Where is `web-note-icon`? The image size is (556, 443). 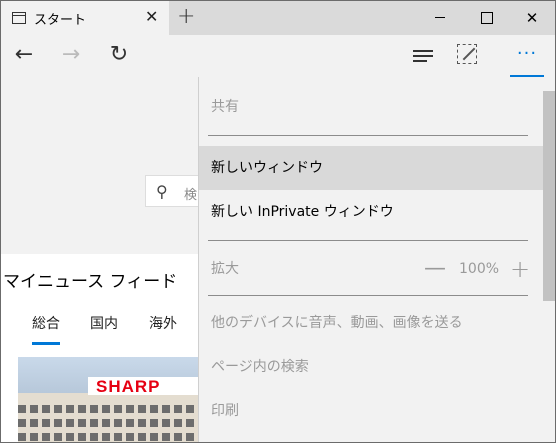
web-note-icon is located at coordinates (467, 54).